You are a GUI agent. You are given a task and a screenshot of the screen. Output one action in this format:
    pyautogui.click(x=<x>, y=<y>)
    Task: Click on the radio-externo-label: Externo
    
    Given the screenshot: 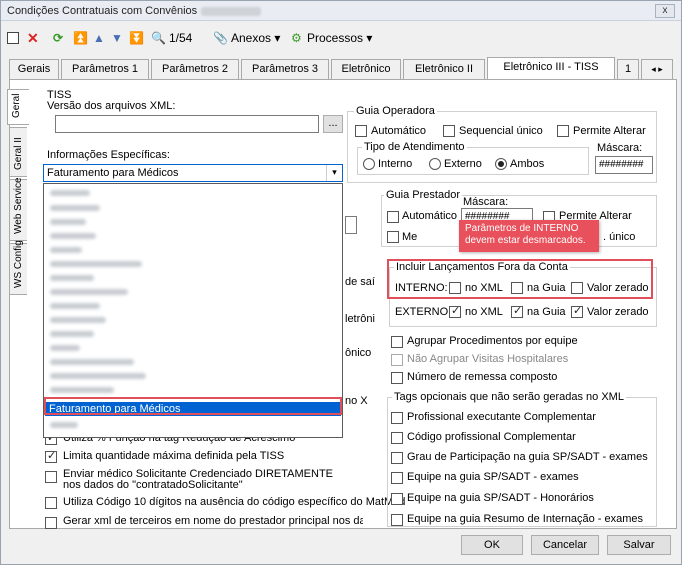 What is the action you would take?
    pyautogui.click(x=463, y=164)
    